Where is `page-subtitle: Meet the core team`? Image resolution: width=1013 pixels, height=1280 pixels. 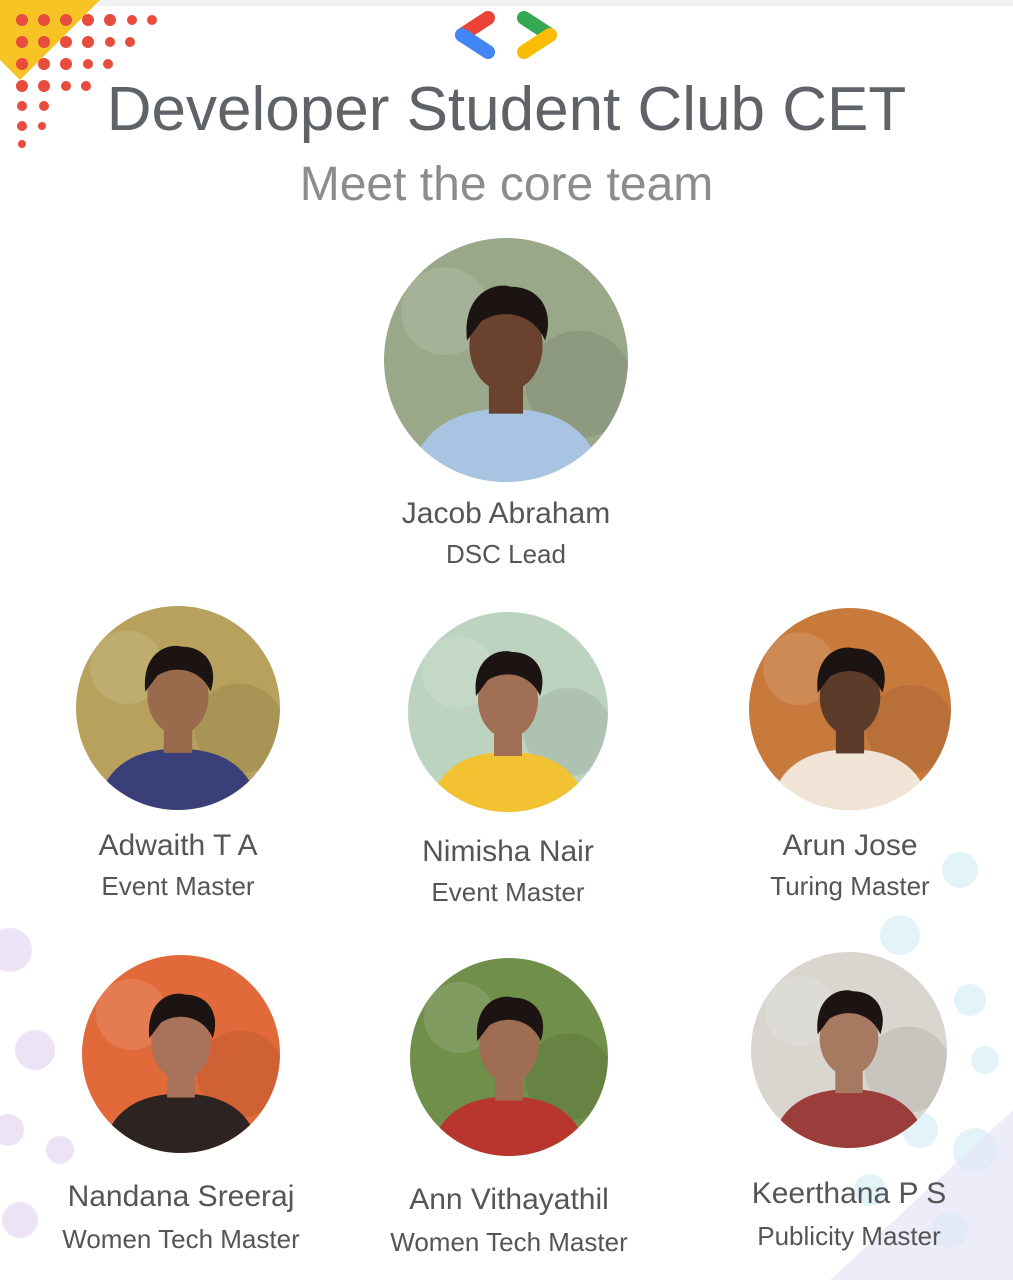 page-subtitle: Meet the core team is located at coordinates (506, 184).